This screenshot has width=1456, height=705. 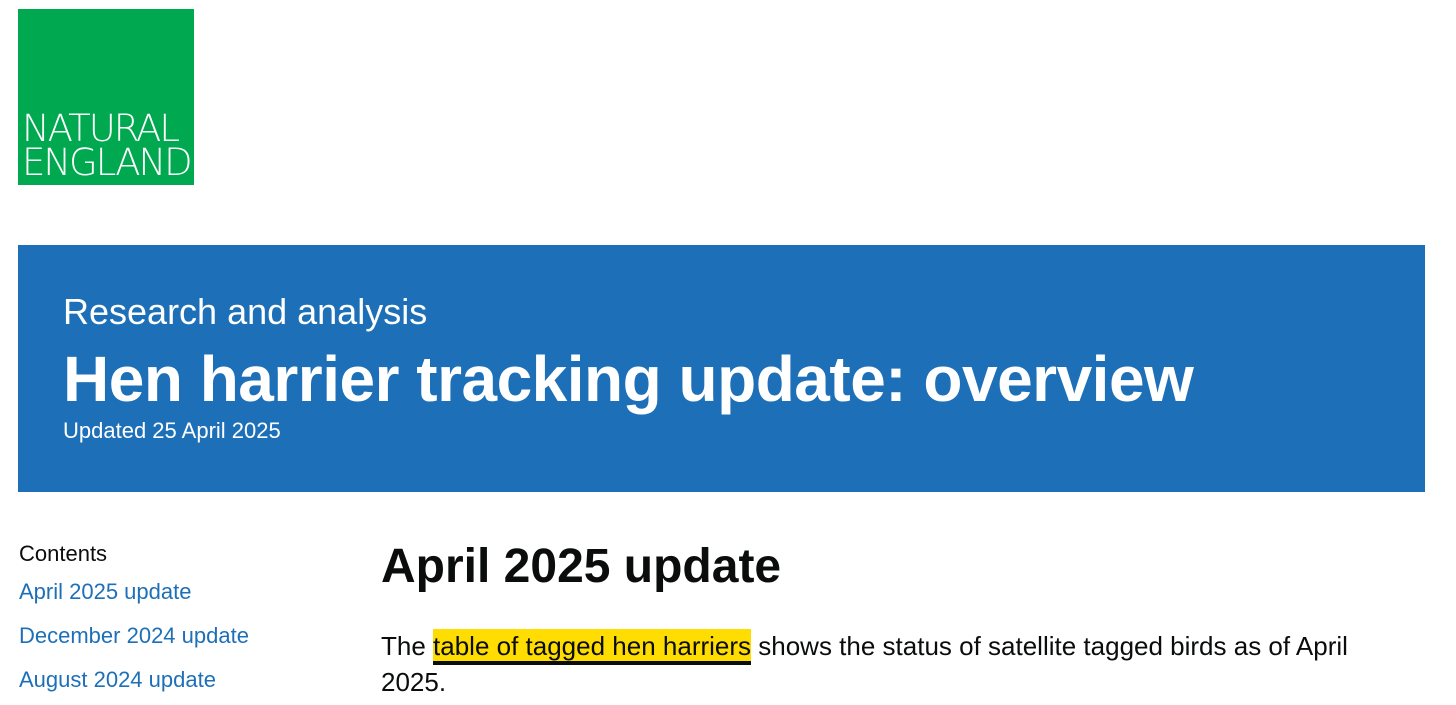 I want to click on contents-link-april-2025: April 2025 update, so click(x=105, y=591).